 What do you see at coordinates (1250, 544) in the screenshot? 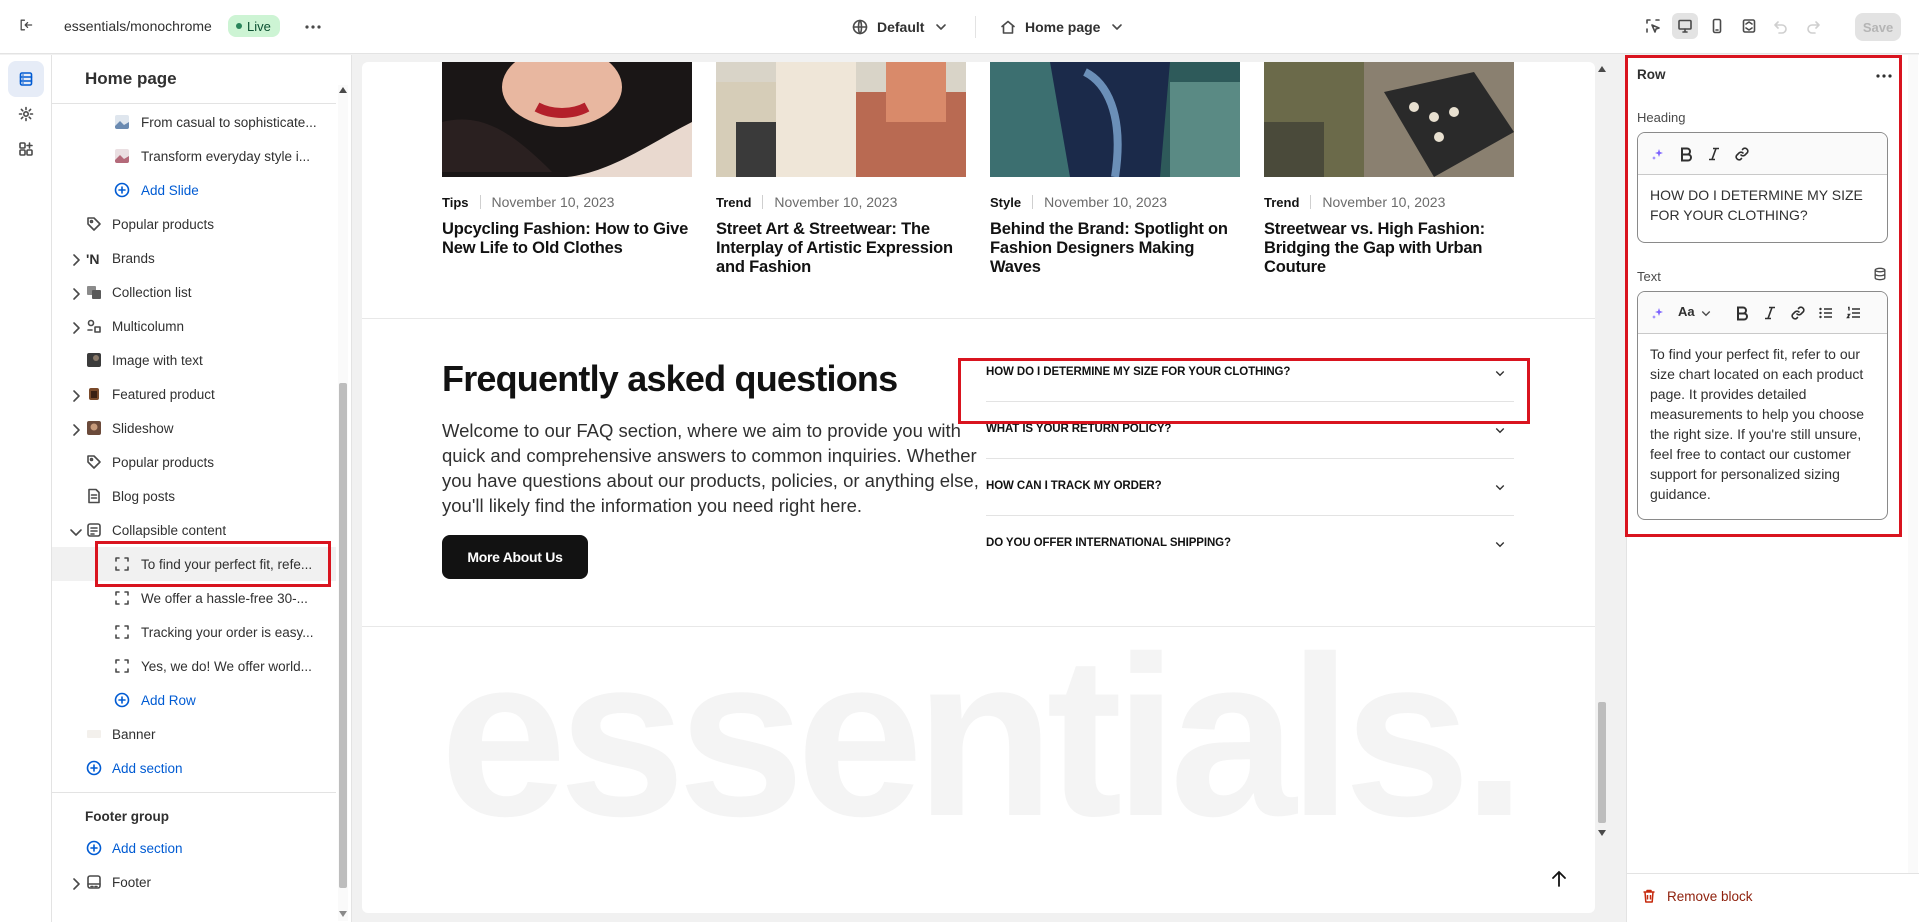
I see `faq-question: DO YOU OFFER INTERNATIONAL SHIPPING?` at bounding box center [1250, 544].